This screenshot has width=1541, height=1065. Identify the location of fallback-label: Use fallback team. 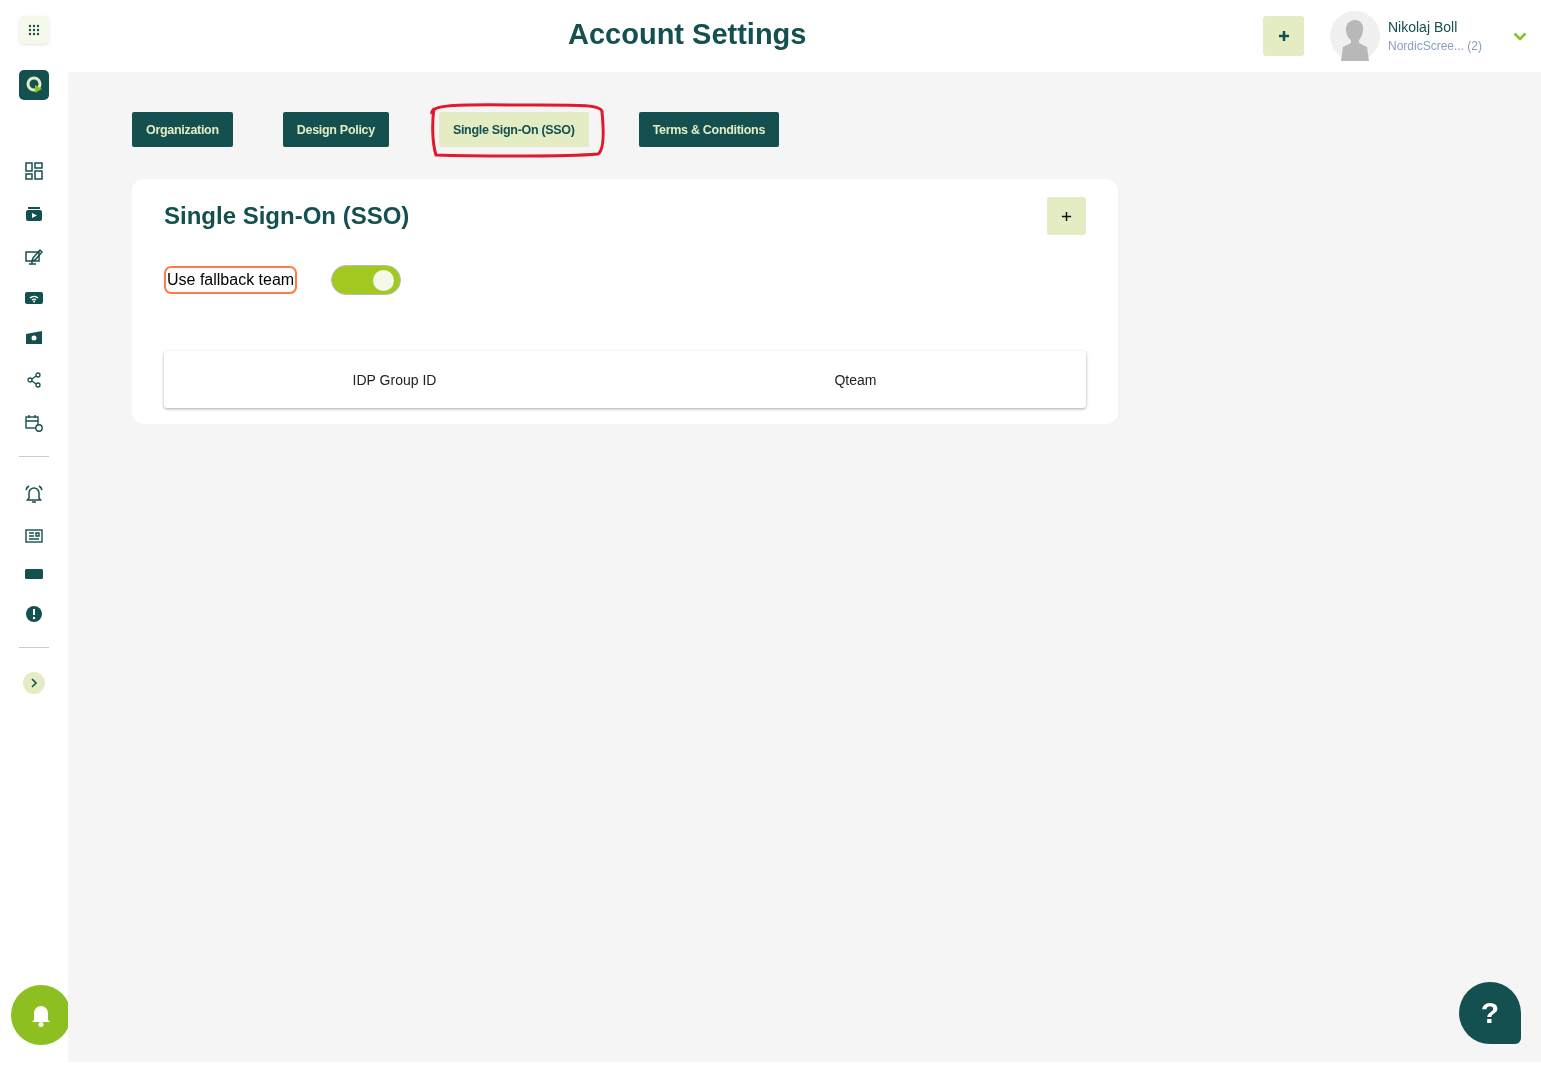
(231, 280).